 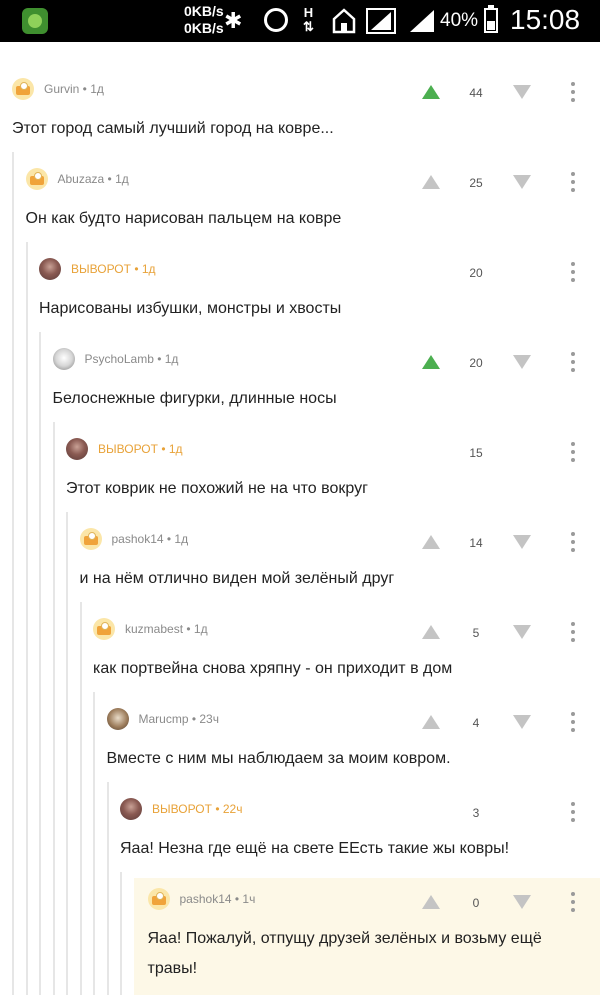 I want to click on comment-meta: ВЫВОРОТ • 1д, so click(x=140, y=449).